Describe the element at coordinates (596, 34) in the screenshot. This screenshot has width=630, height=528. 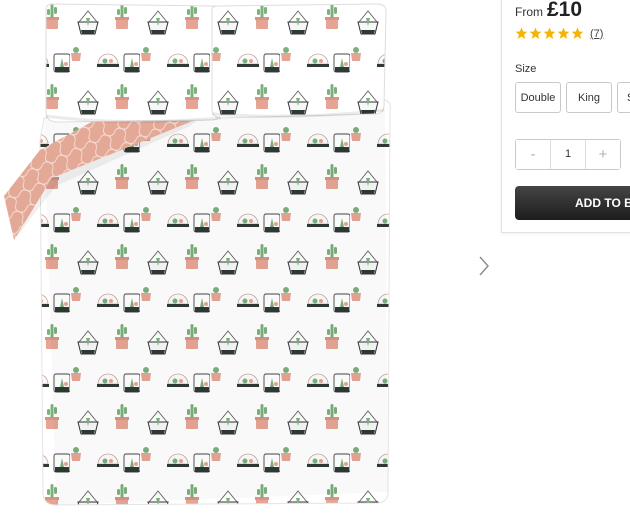
I see `review-count-link: (7)` at that location.